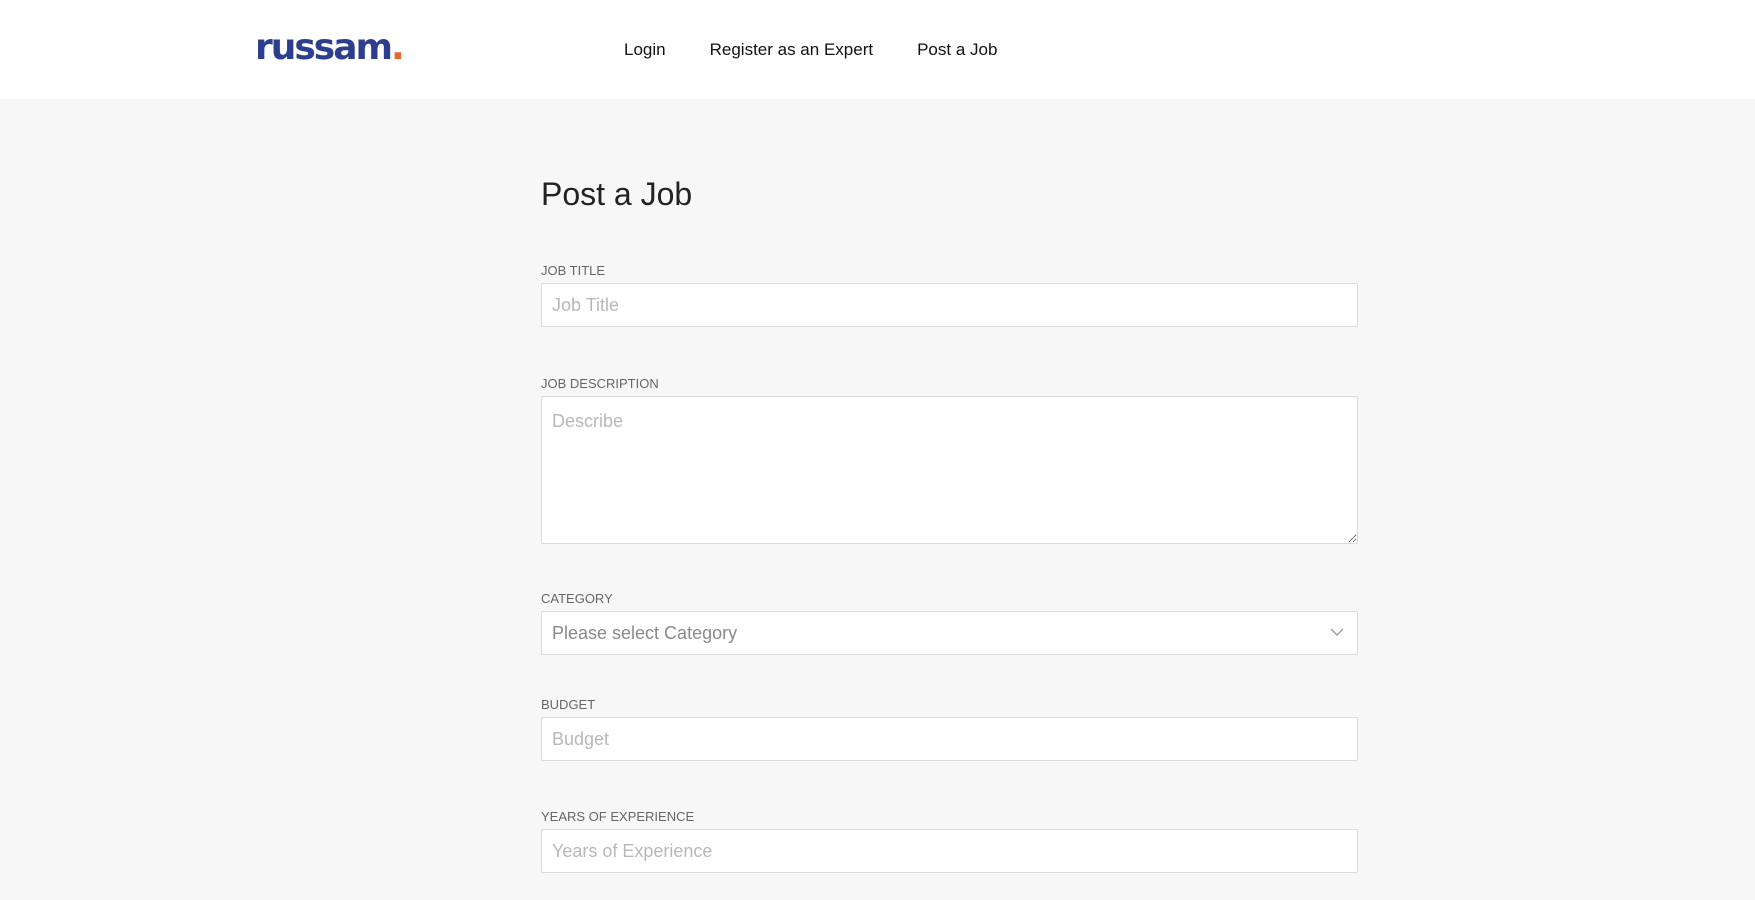  I want to click on page-title: Post a Job, so click(617, 194).